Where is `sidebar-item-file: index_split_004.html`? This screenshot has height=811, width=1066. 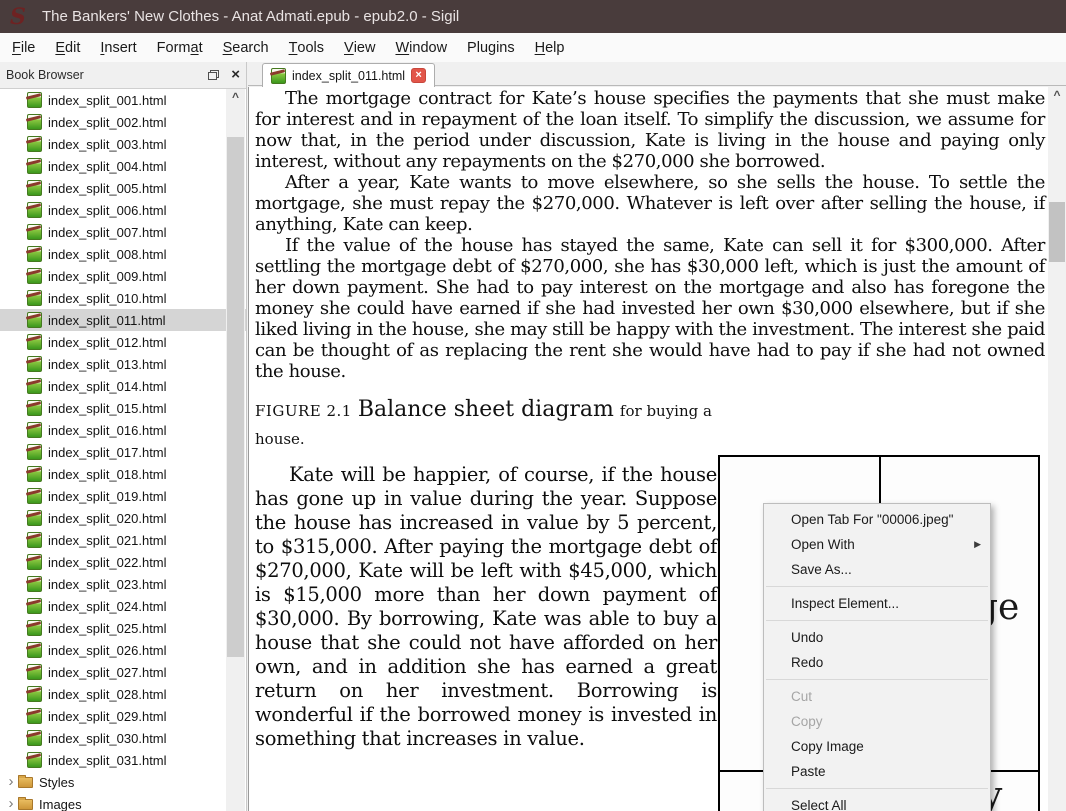 sidebar-item-file: index_split_004.html is located at coordinates (123, 166).